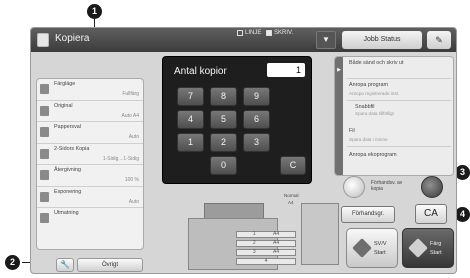 The height and width of the screenshot is (278, 470). I want to click on color-start-button: Färg Start, so click(428, 248).